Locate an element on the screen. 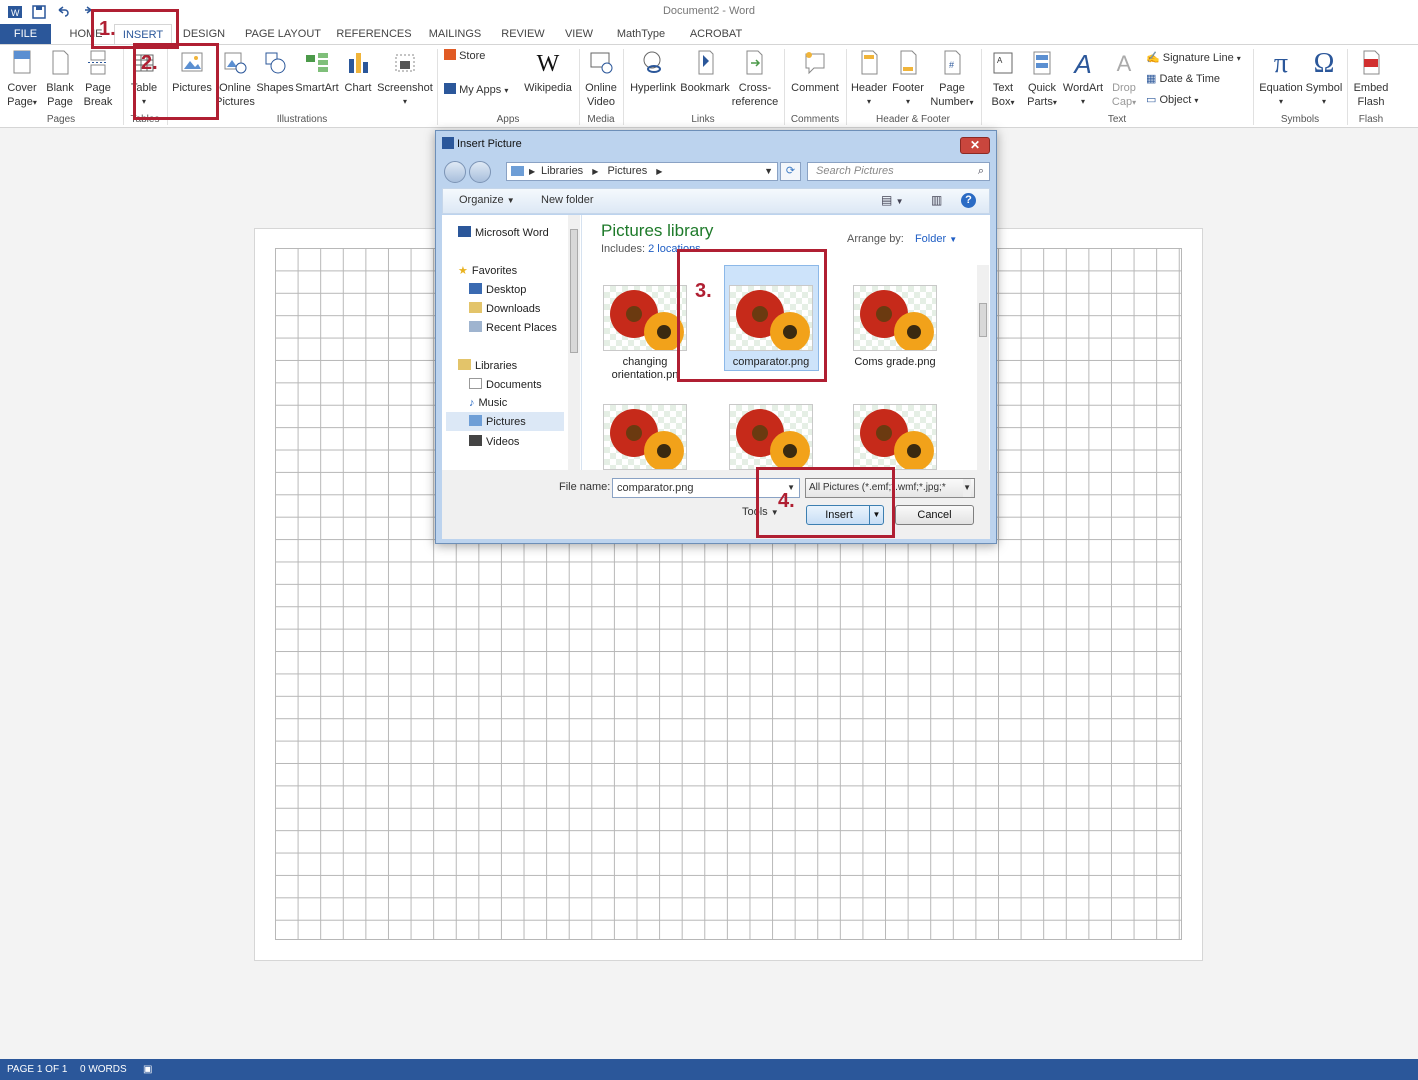 This screenshot has width=1418, height=1080. preview-pane-icon: ▥ is located at coordinates (936, 200).